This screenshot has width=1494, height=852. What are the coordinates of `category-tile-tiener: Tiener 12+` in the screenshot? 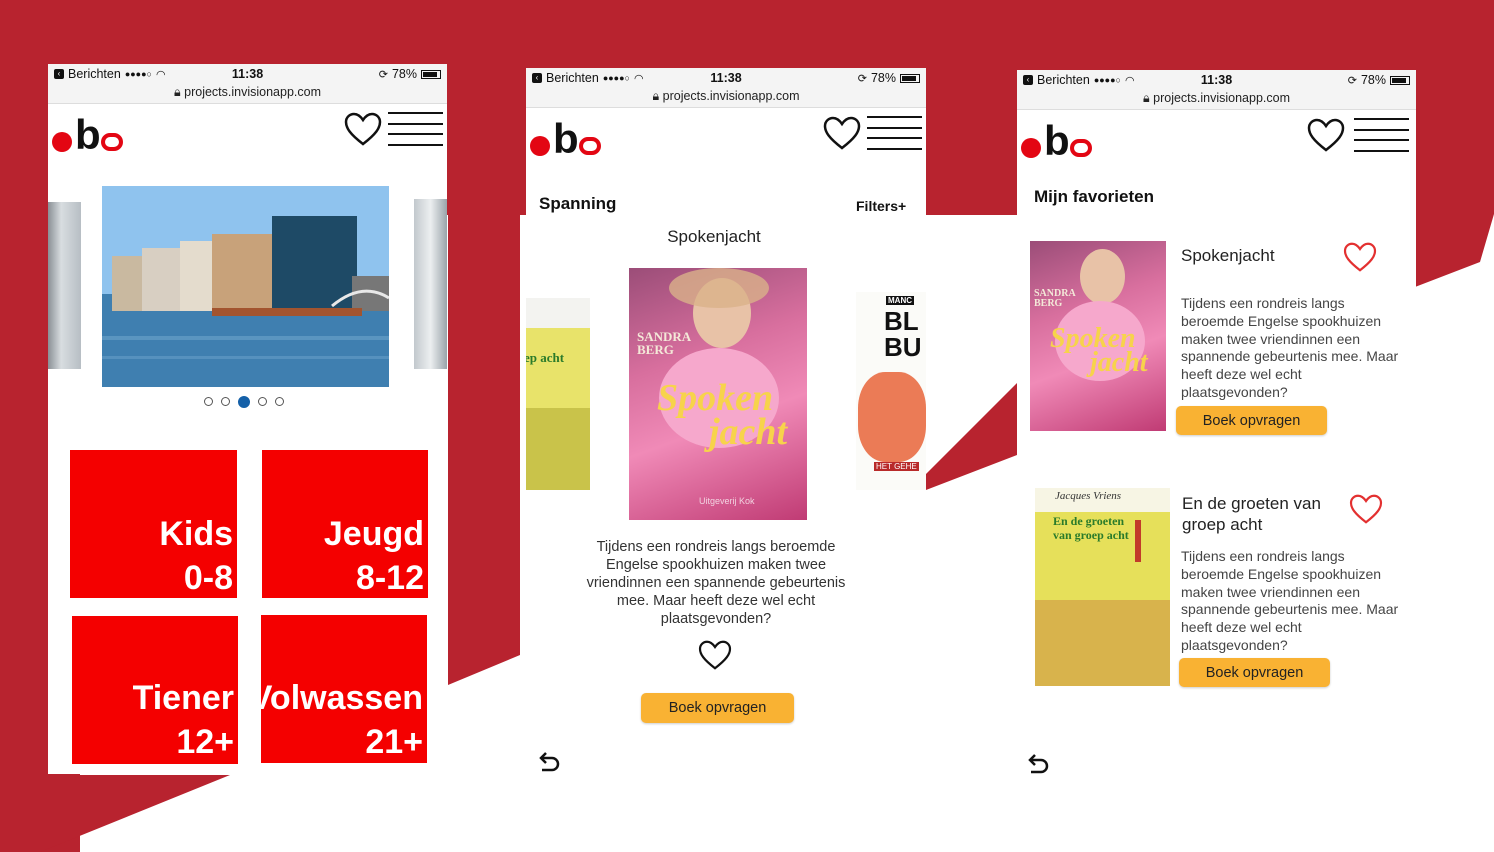 It's located at (155, 690).